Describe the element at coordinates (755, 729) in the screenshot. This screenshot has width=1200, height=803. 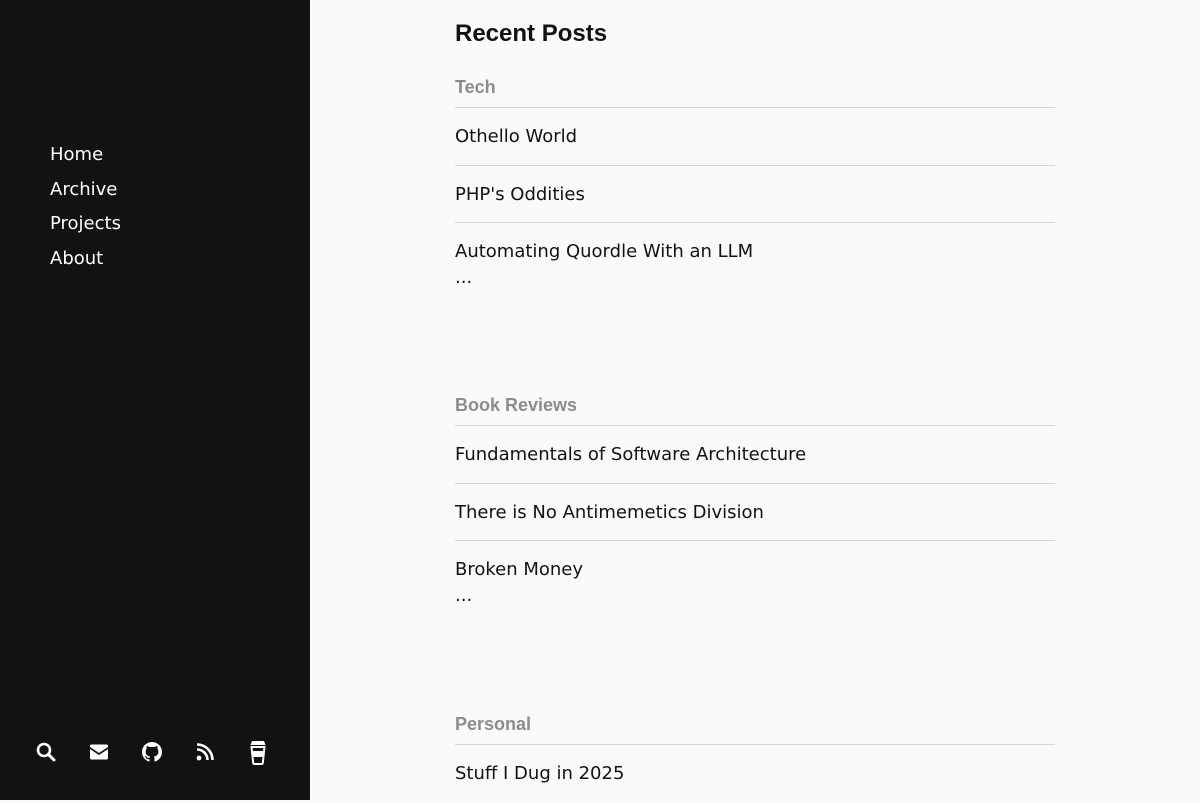
I see `section-title: Personal` at that location.